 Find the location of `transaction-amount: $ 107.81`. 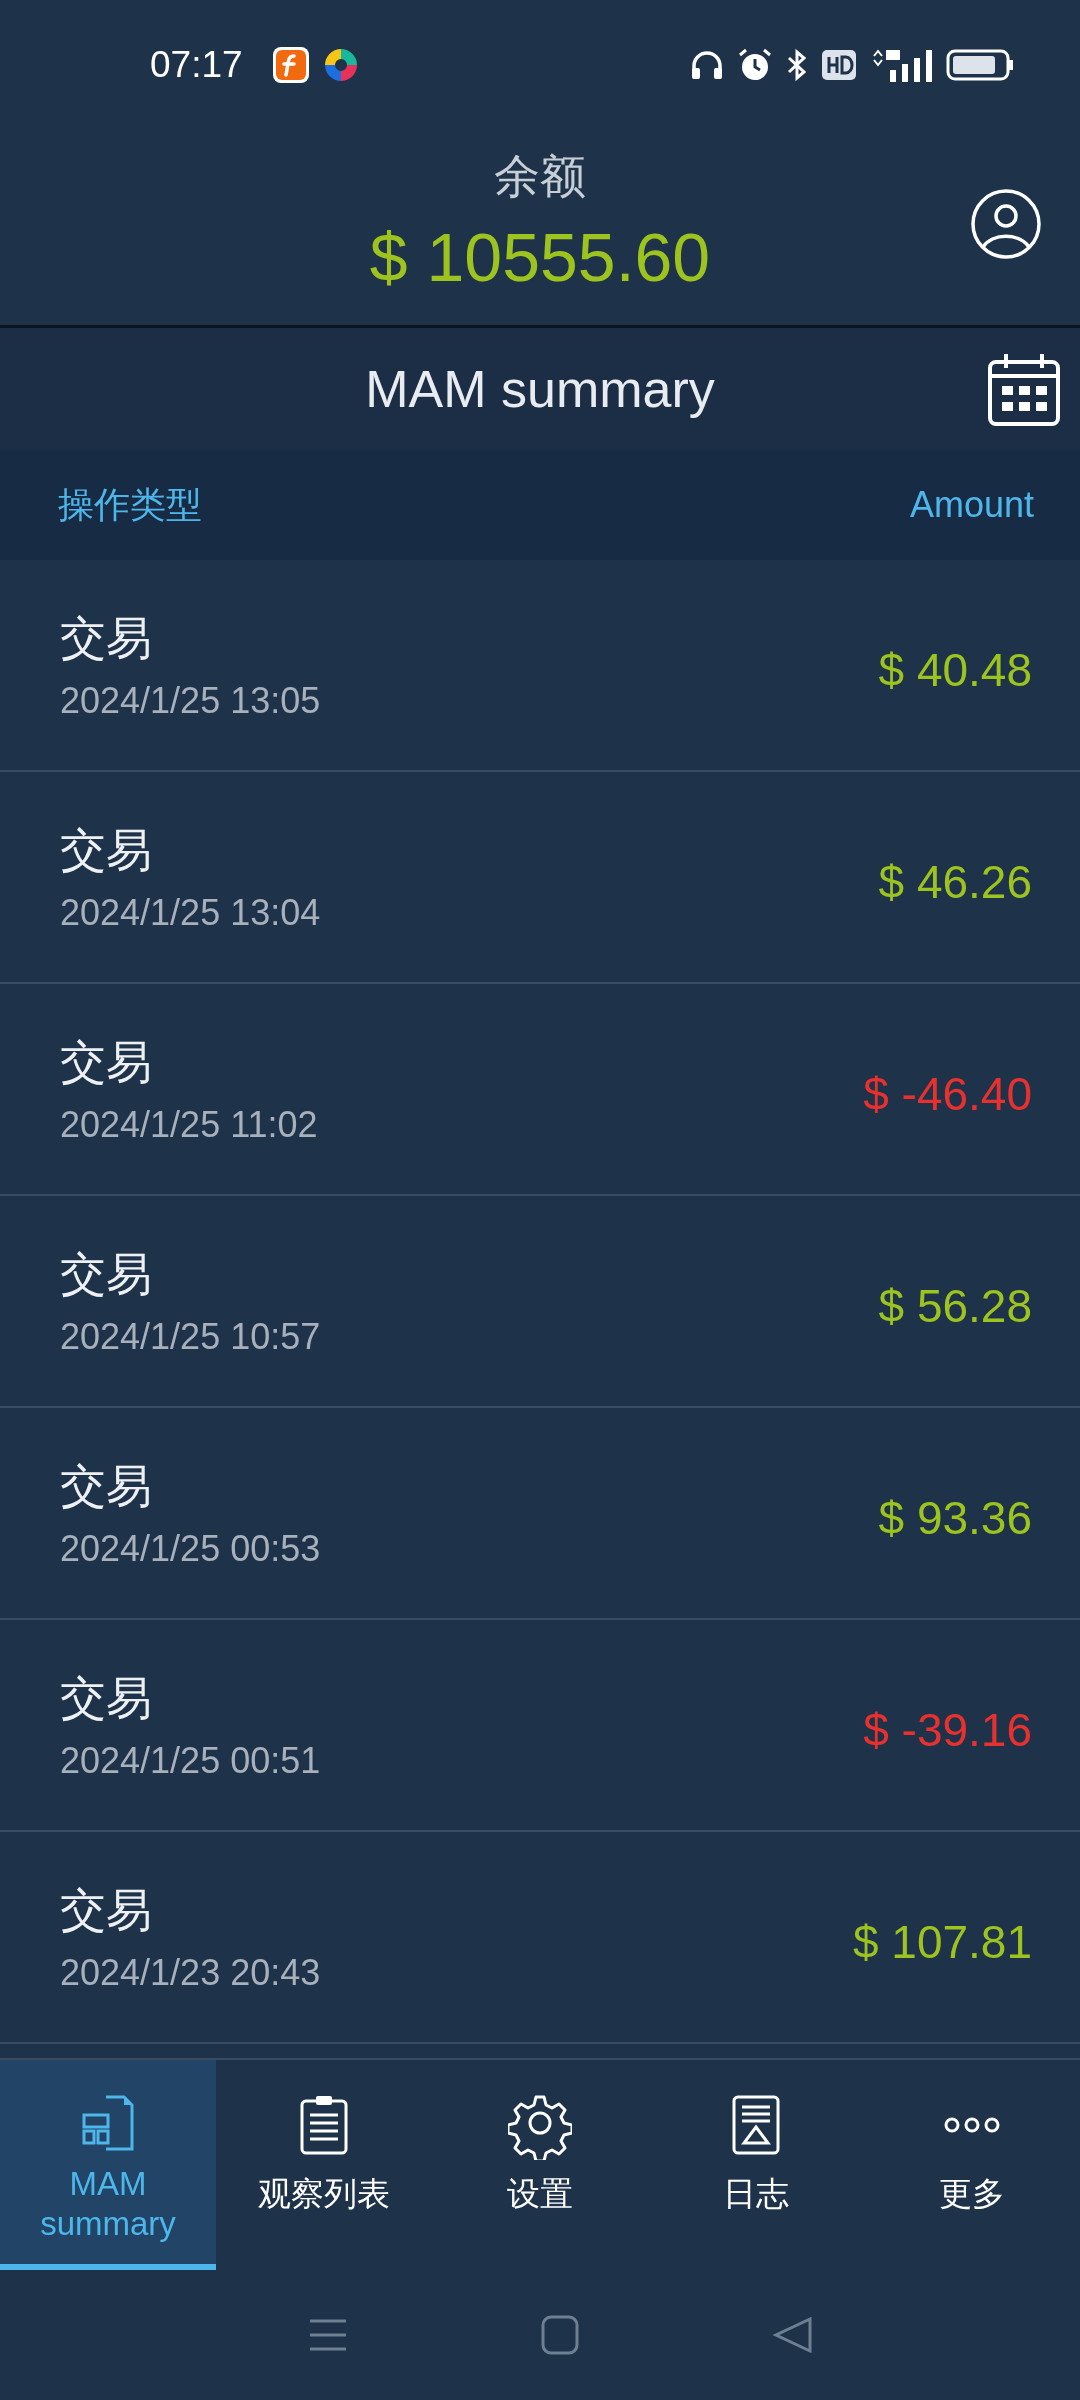

transaction-amount: $ 107.81 is located at coordinates (942, 1942).